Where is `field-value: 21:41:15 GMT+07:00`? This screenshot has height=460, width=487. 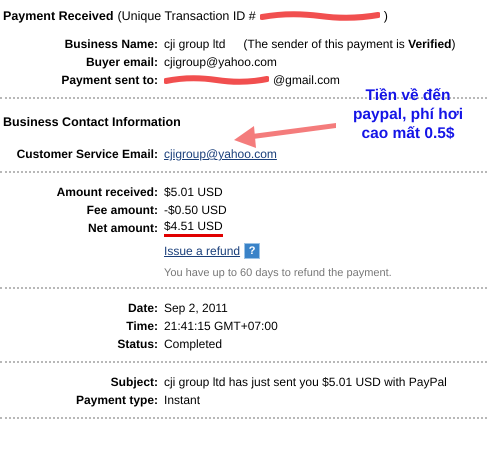
field-value: 21:41:15 GMT+07:00 is located at coordinates (221, 326).